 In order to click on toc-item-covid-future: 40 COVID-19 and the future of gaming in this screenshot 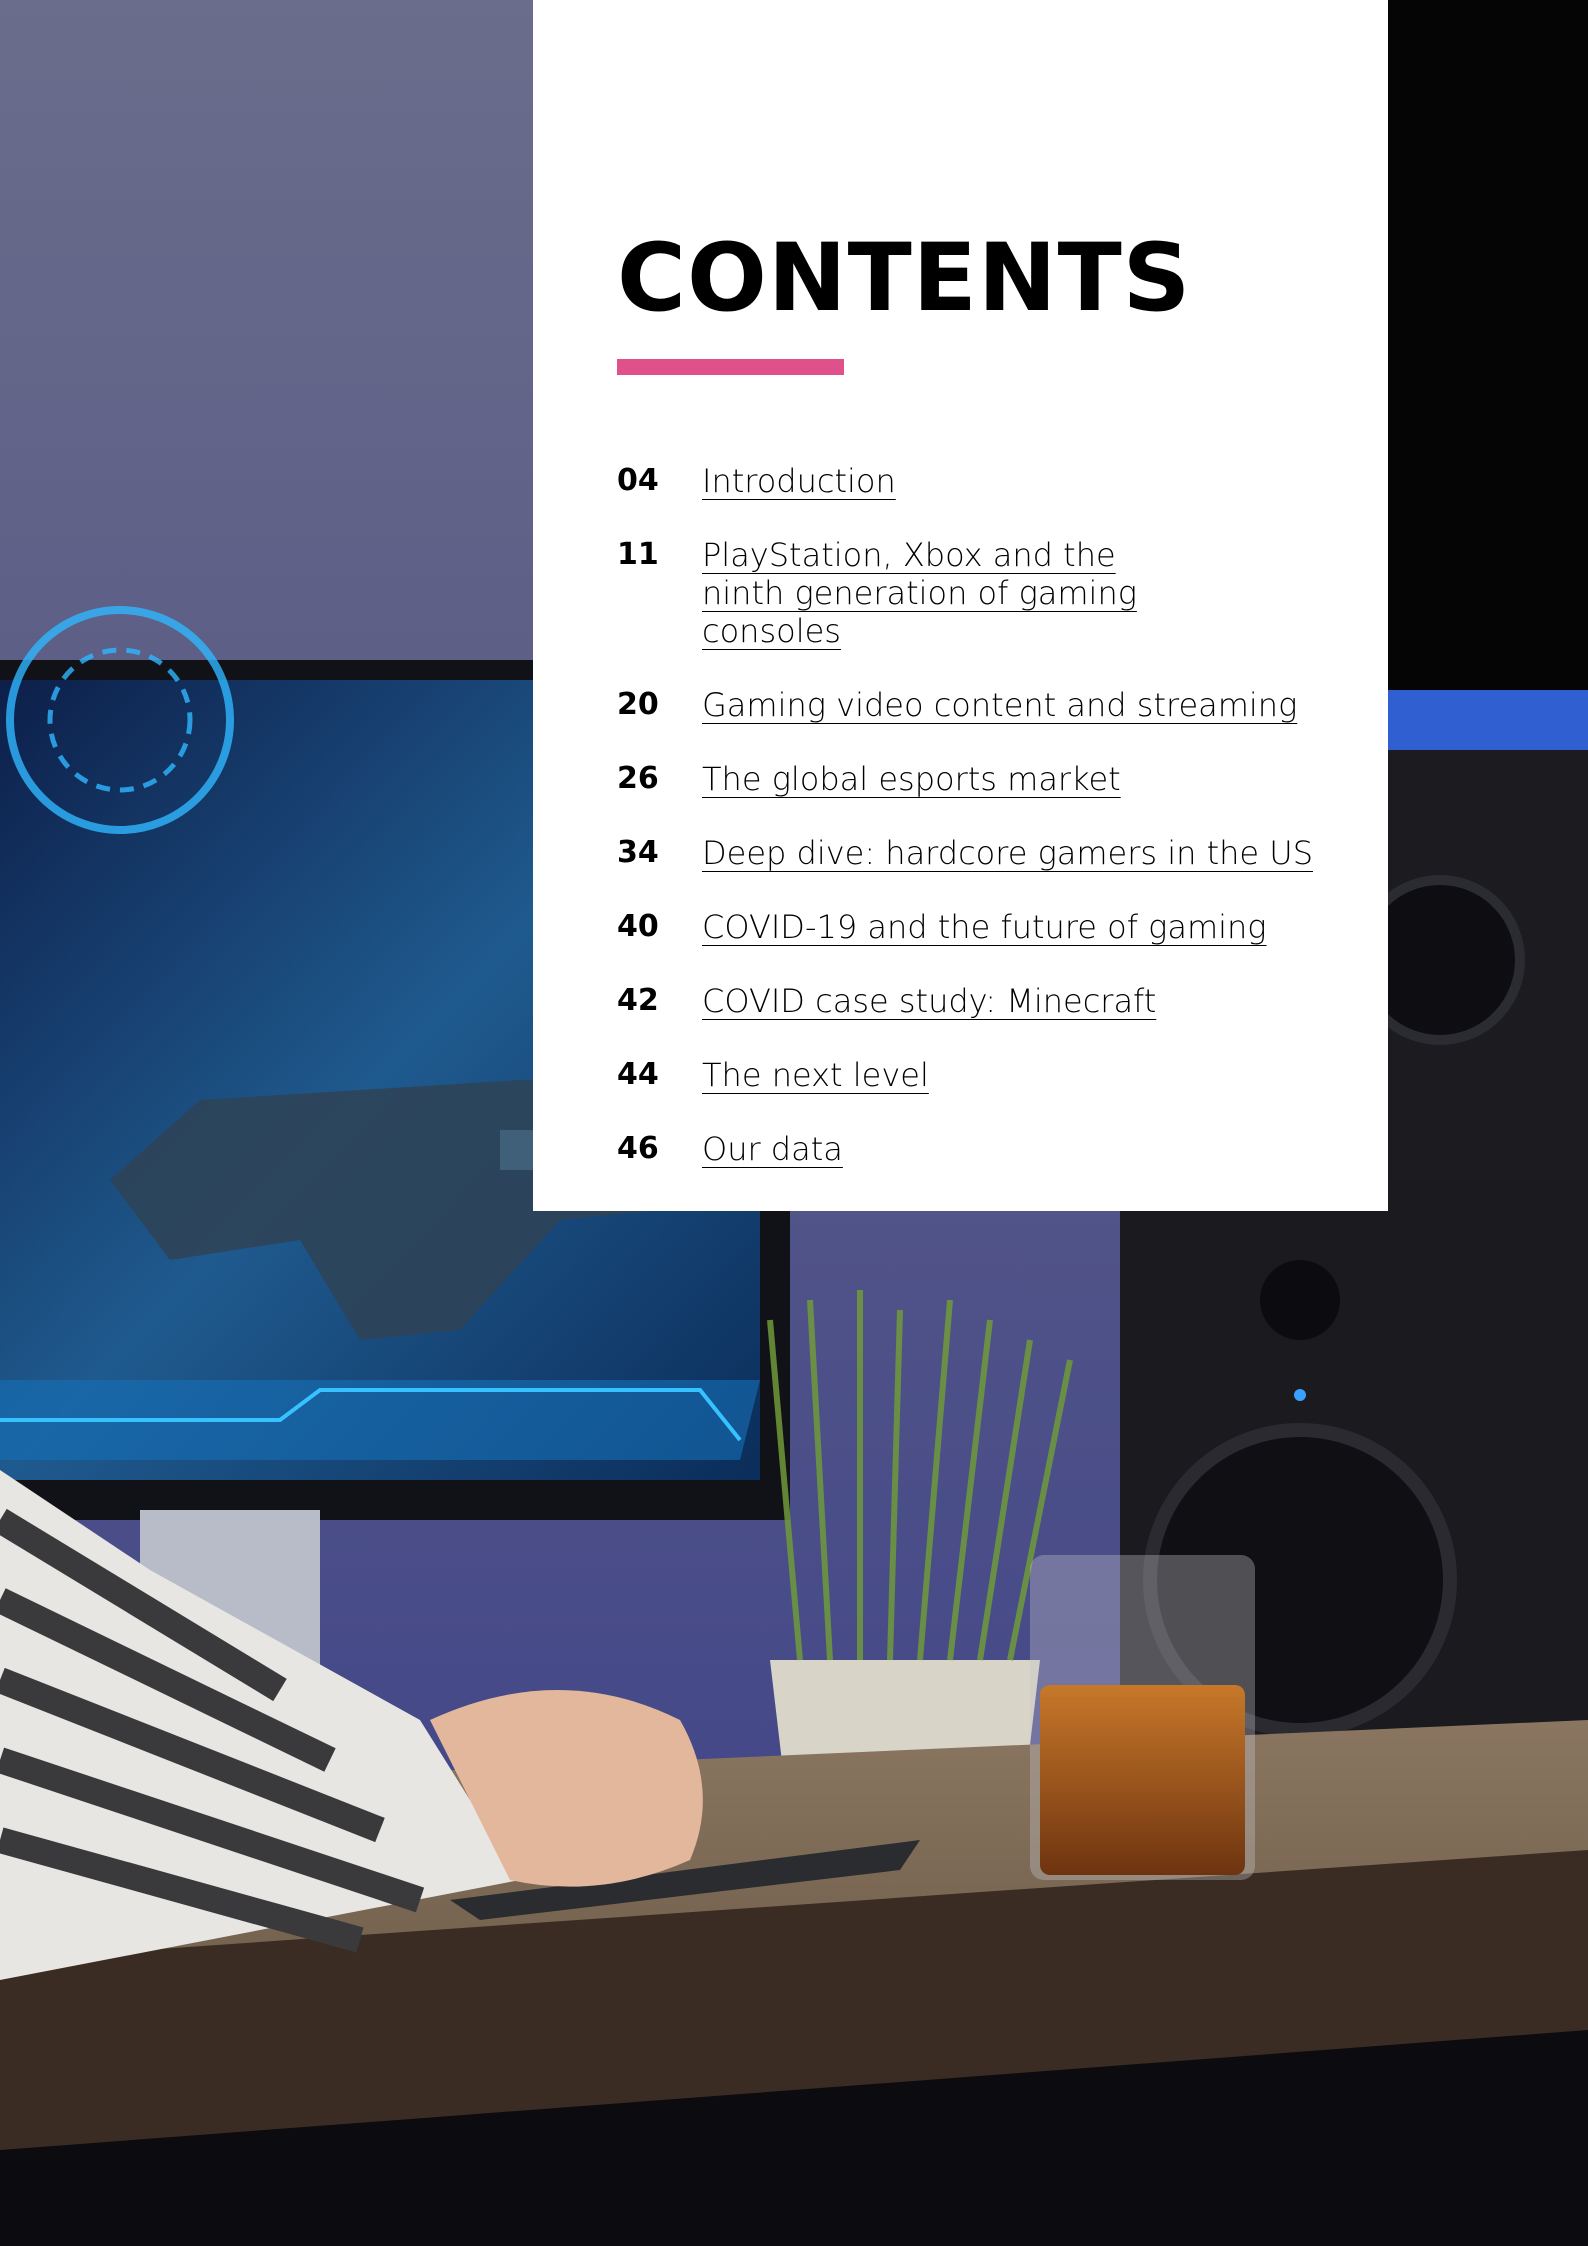, I will do `click(977, 927)`.